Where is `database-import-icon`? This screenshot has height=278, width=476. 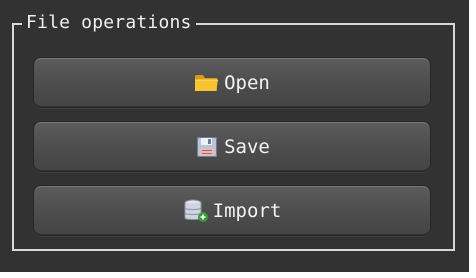 database-import-icon is located at coordinates (196, 211).